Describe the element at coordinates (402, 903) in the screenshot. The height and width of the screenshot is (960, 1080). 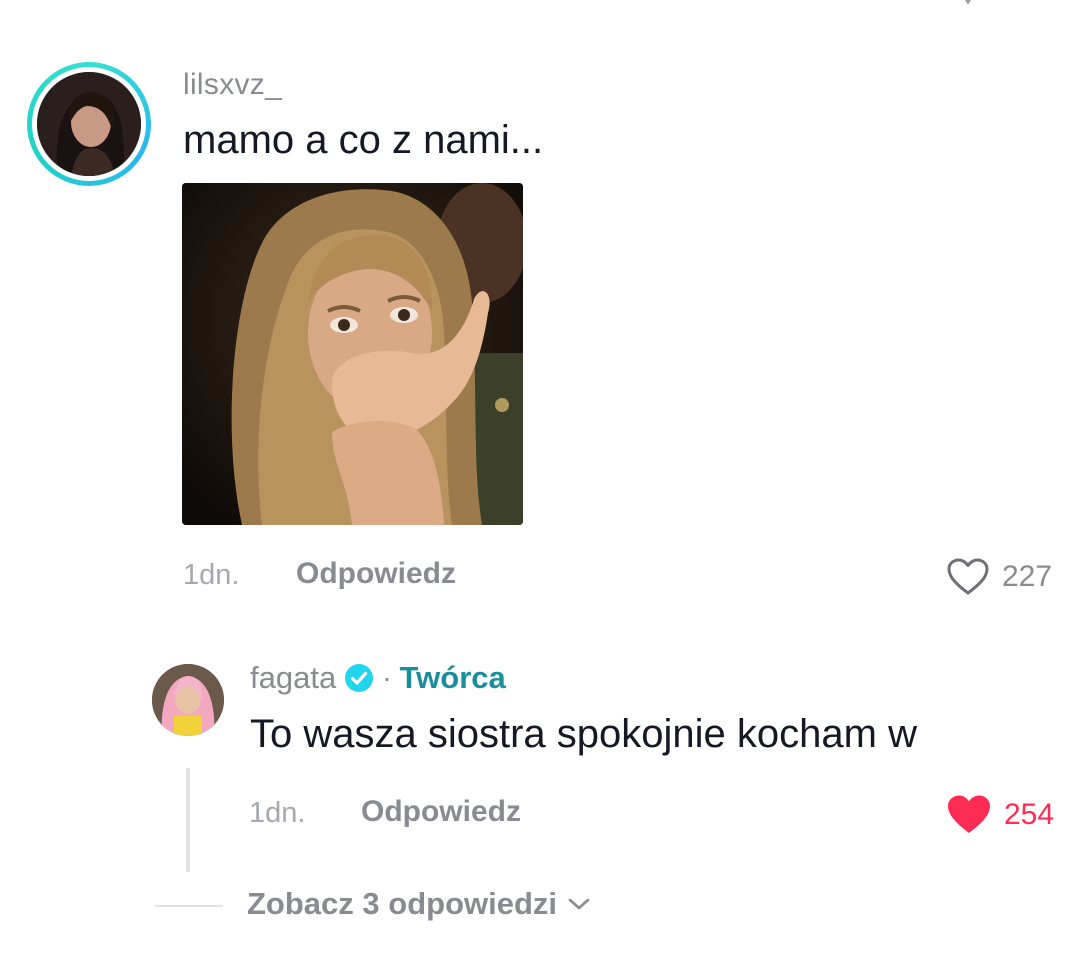
I see `view-replies-label: Zobacz 3 odpowiedzi` at that location.